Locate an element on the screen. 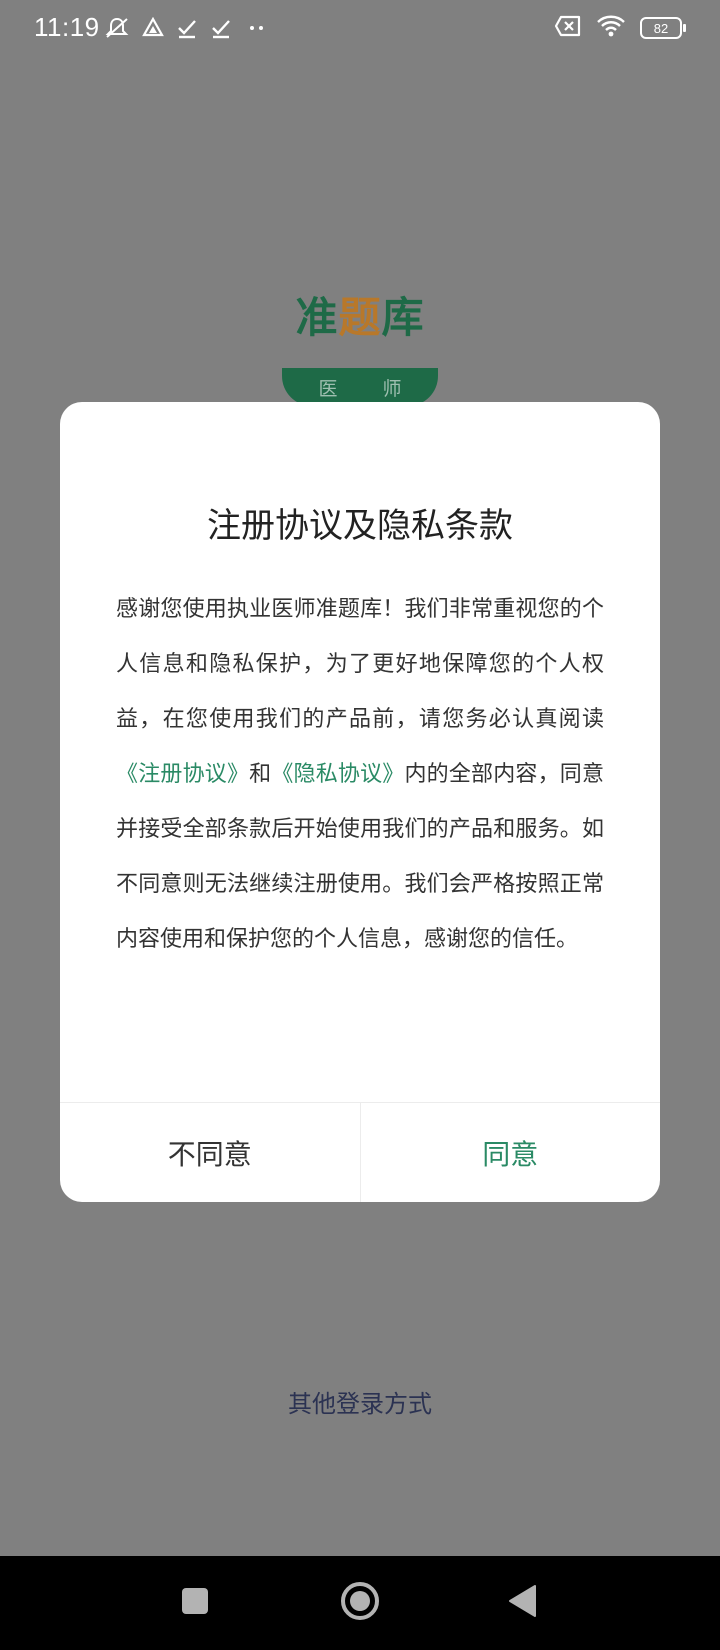 The image size is (720, 1650). battery-icon: 82 is located at coordinates (663, 28).